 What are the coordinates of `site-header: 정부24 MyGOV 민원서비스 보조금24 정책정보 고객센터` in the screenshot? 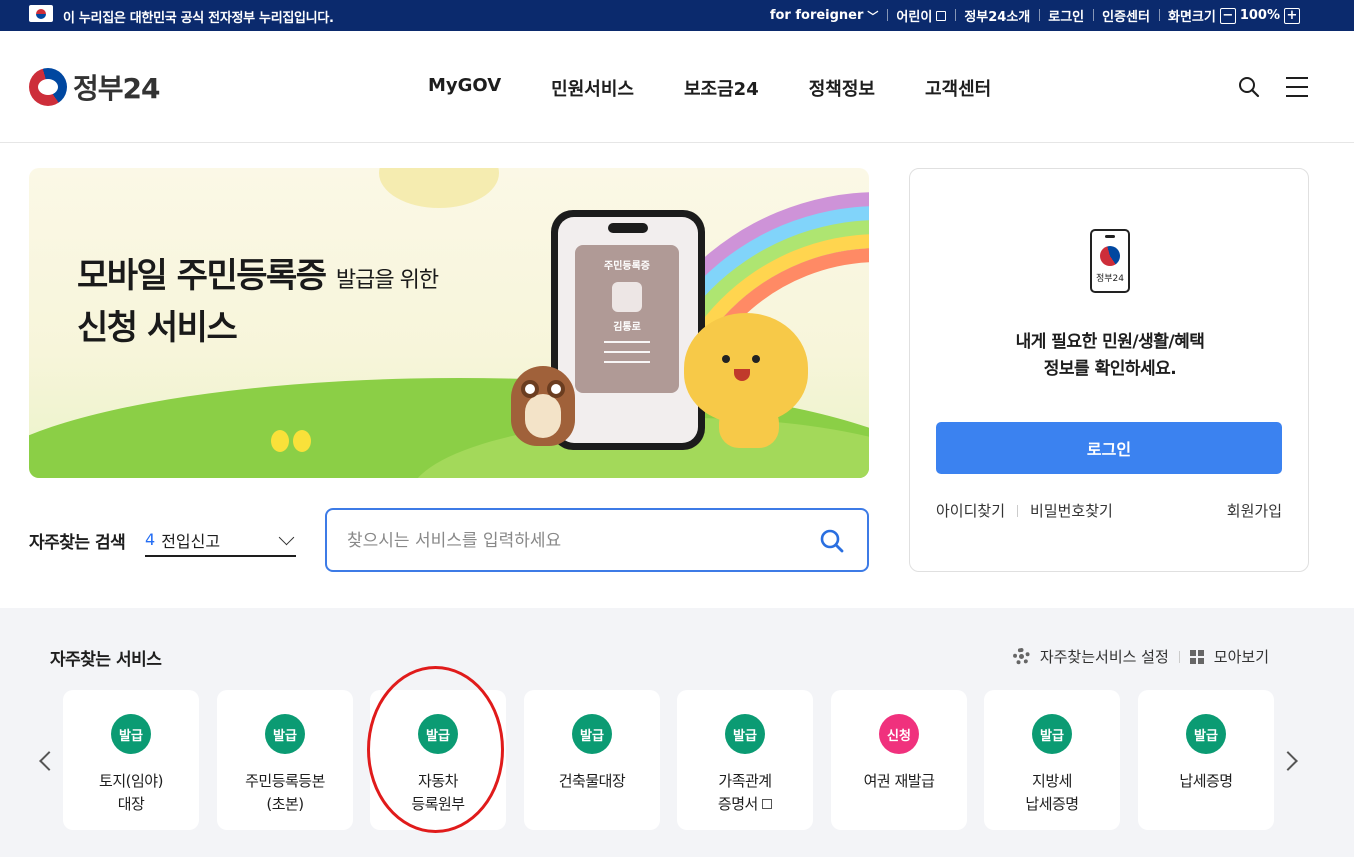 It's located at (677, 87).